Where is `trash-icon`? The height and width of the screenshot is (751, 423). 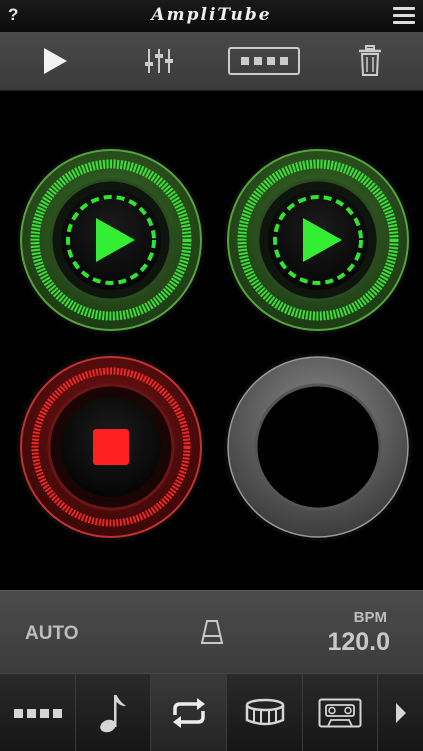 trash-icon is located at coordinates (370, 60).